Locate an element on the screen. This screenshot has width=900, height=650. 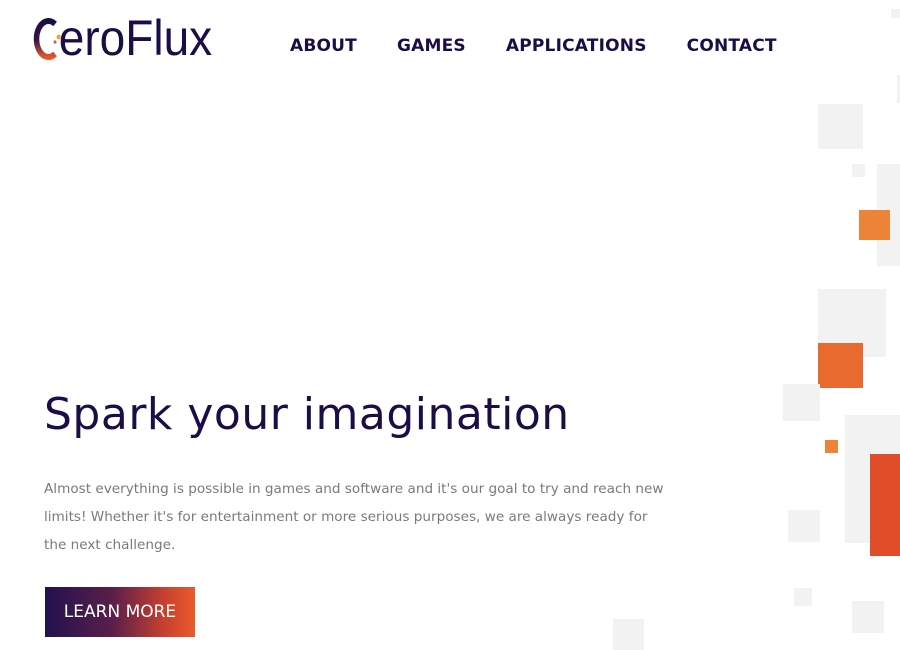
hero-title: Spark your imagination is located at coordinates (307, 414).